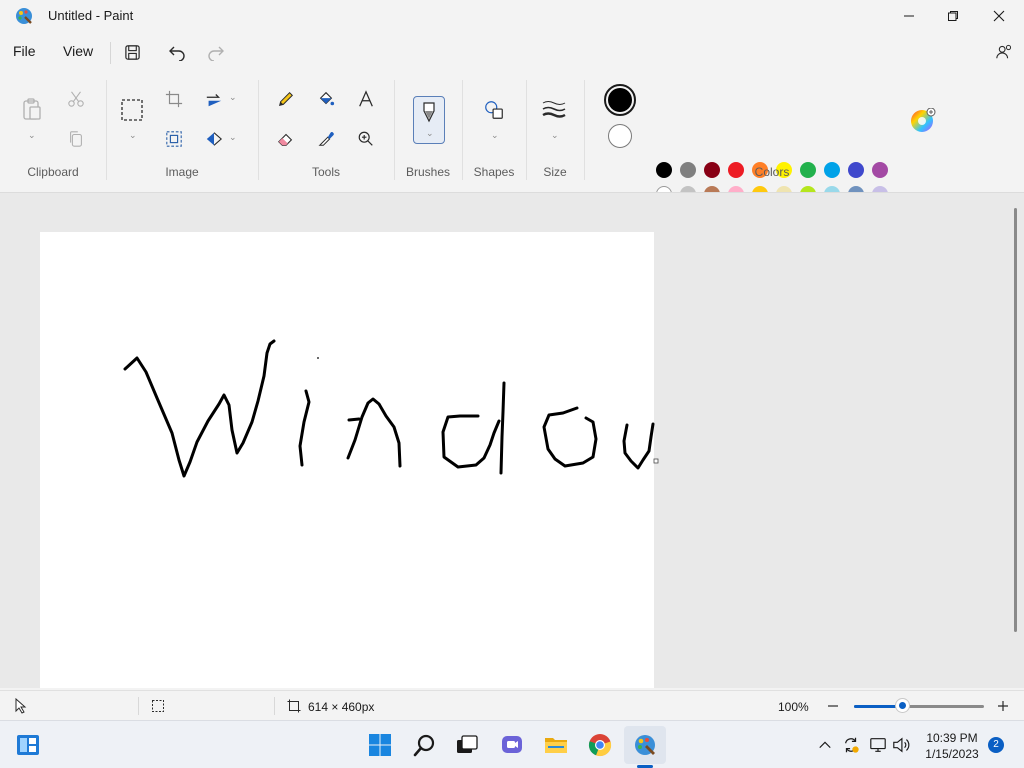 This screenshot has width=1024, height=768. I want to click on pencil-button, so click(286, 99).